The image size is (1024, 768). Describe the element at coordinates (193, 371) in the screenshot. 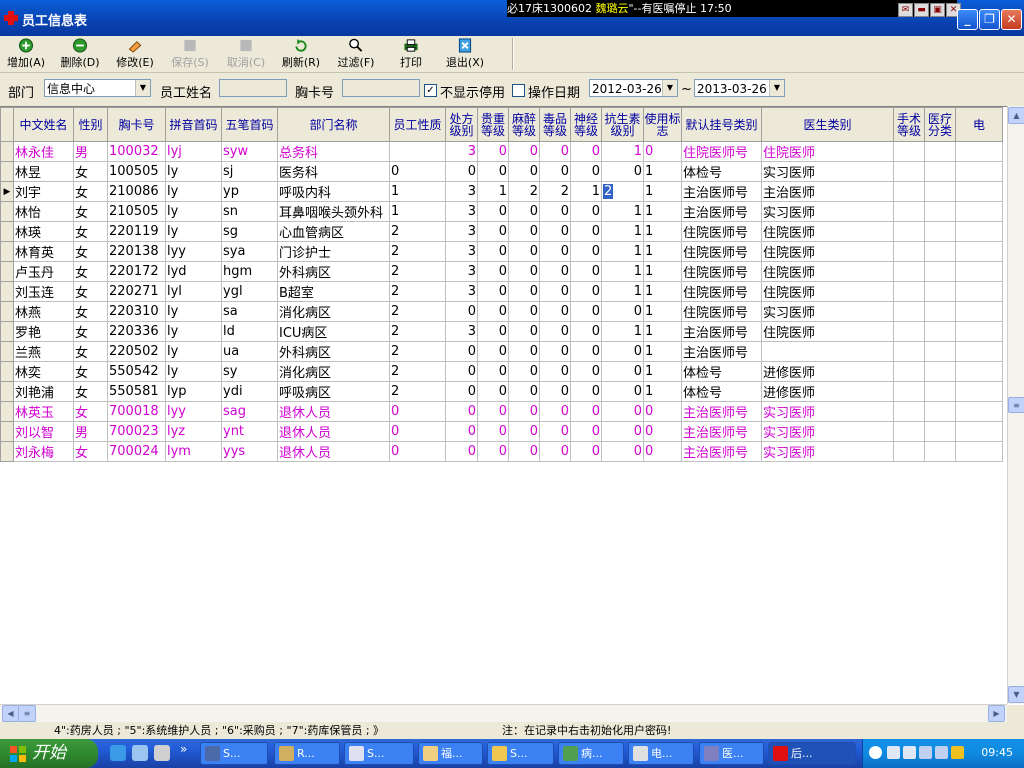

I see `table-cell: ly` at that location.